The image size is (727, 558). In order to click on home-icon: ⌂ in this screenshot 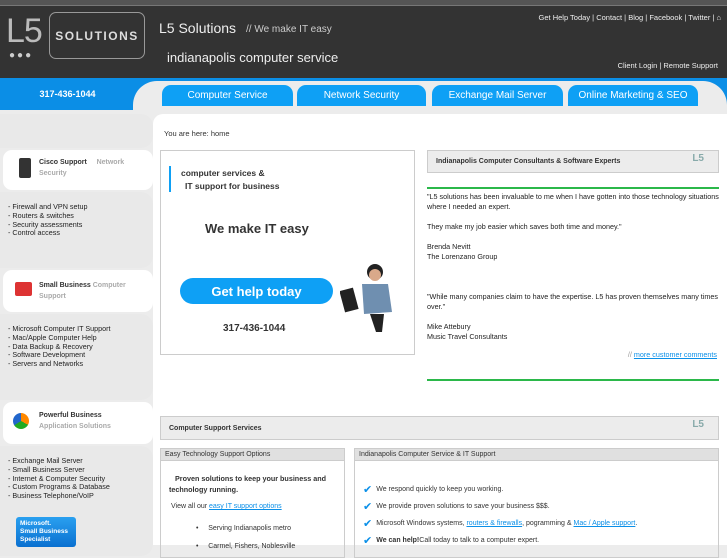, I will do `click(718, 17)`.